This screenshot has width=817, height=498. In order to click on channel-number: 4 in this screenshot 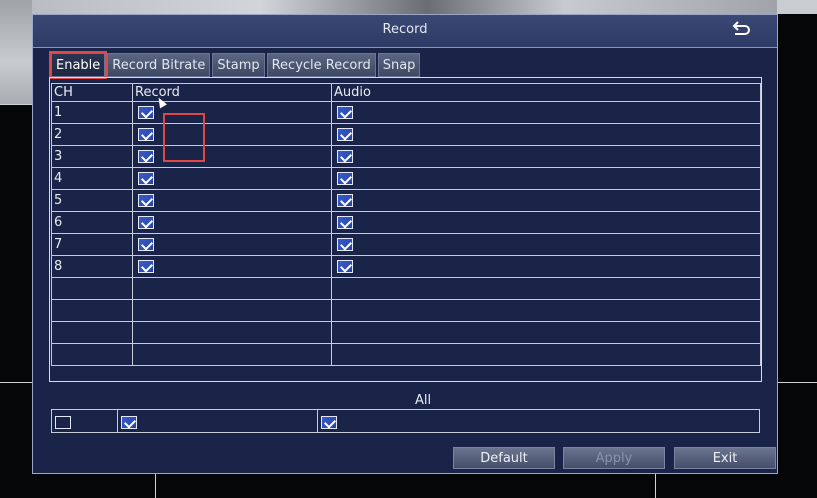, I will do `click(92, 178)`.